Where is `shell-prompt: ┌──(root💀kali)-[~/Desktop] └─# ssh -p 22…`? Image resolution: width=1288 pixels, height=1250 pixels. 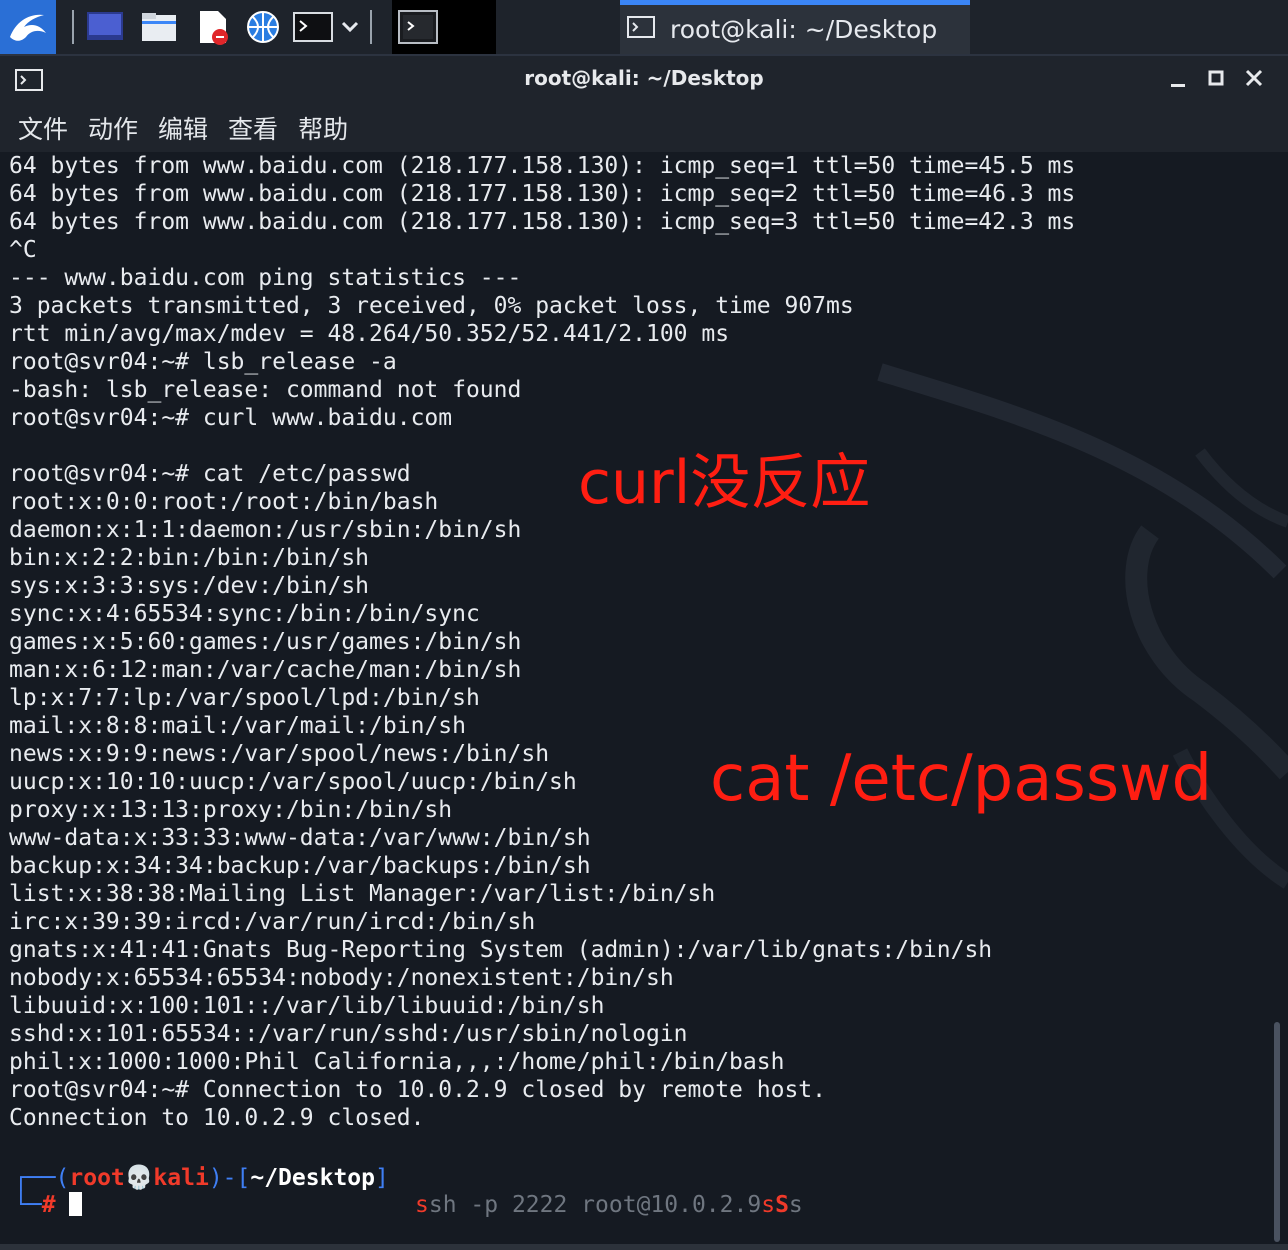
shell-prompt: ┌──(root💀kali)-[~/Desktop] └─# ssh -p 22… is located at coordinates (644, 1199).